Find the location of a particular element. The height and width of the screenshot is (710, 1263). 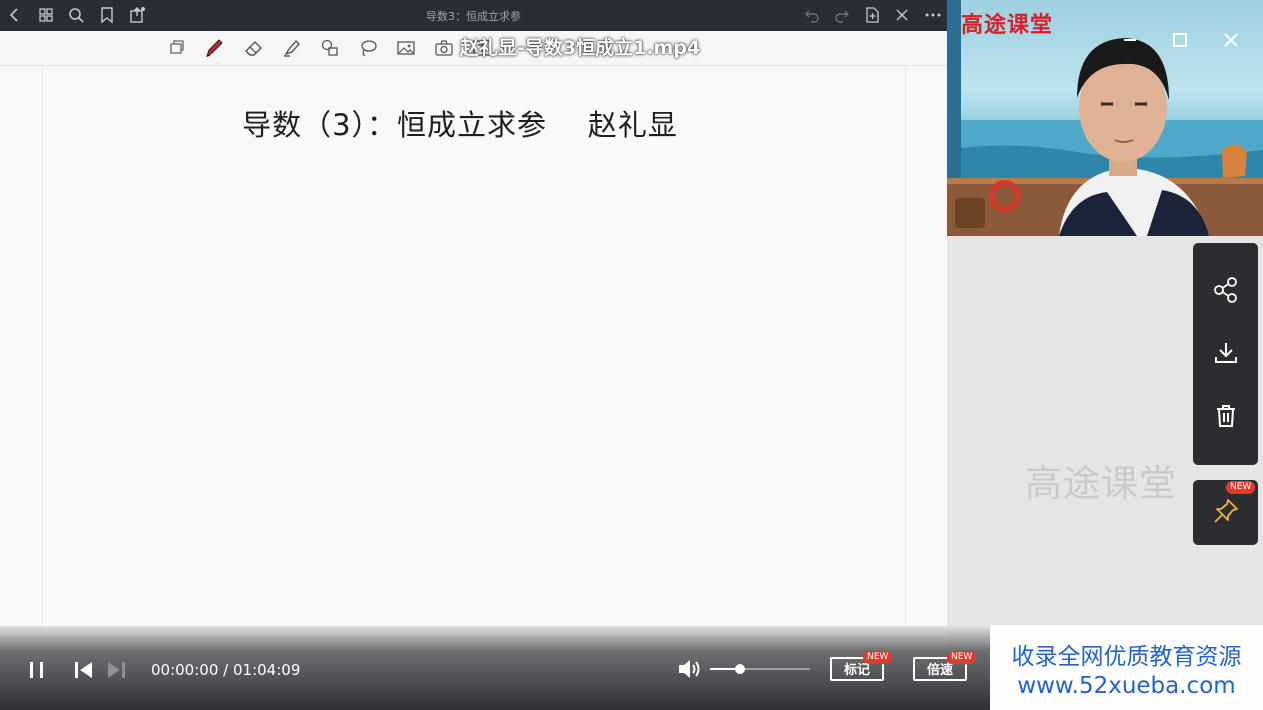

camera-icon is located at coordinates (444, 48).